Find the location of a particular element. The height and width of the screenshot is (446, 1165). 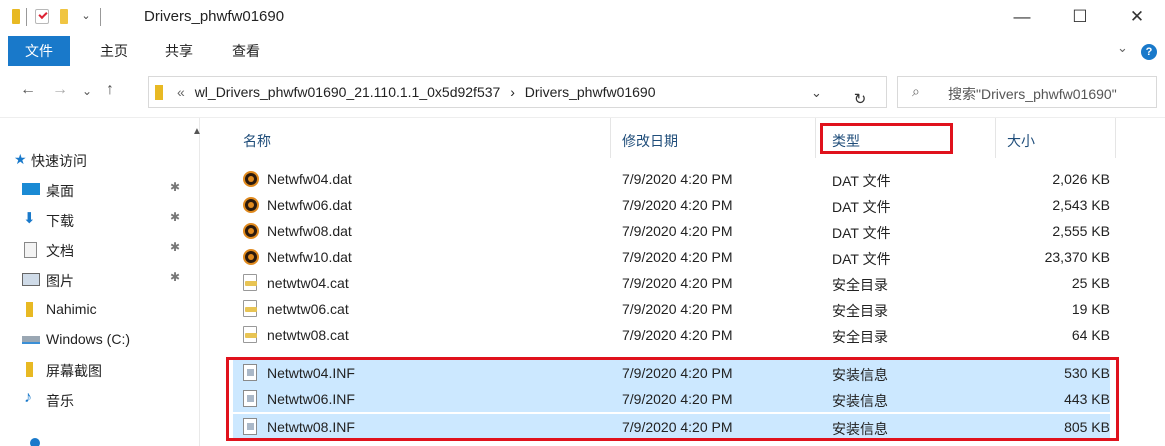

help-icon: ? is located at coordinates (1149, 52).